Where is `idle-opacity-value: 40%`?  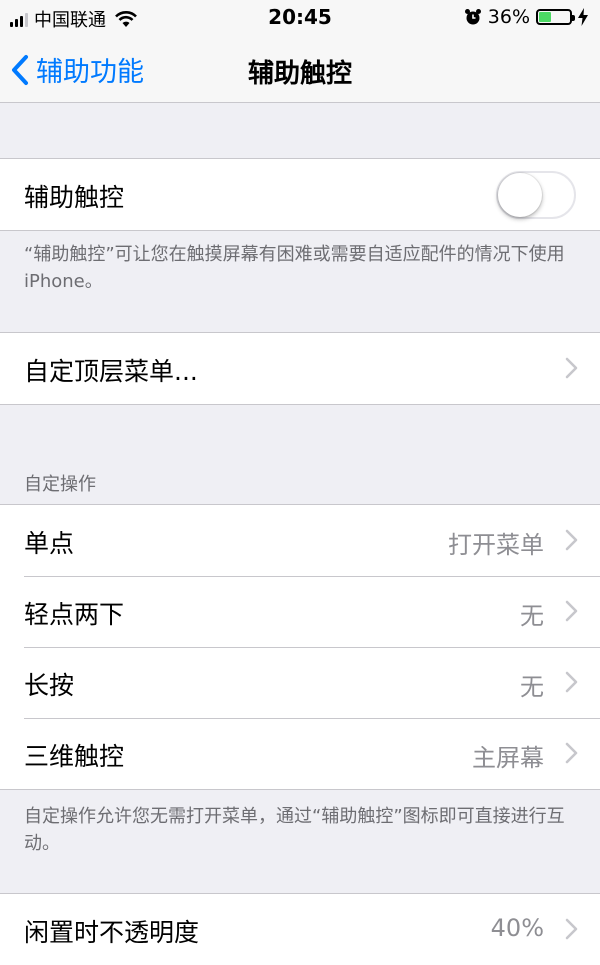
idle-opacity-value: 40% is located at coordinates (517, 928).